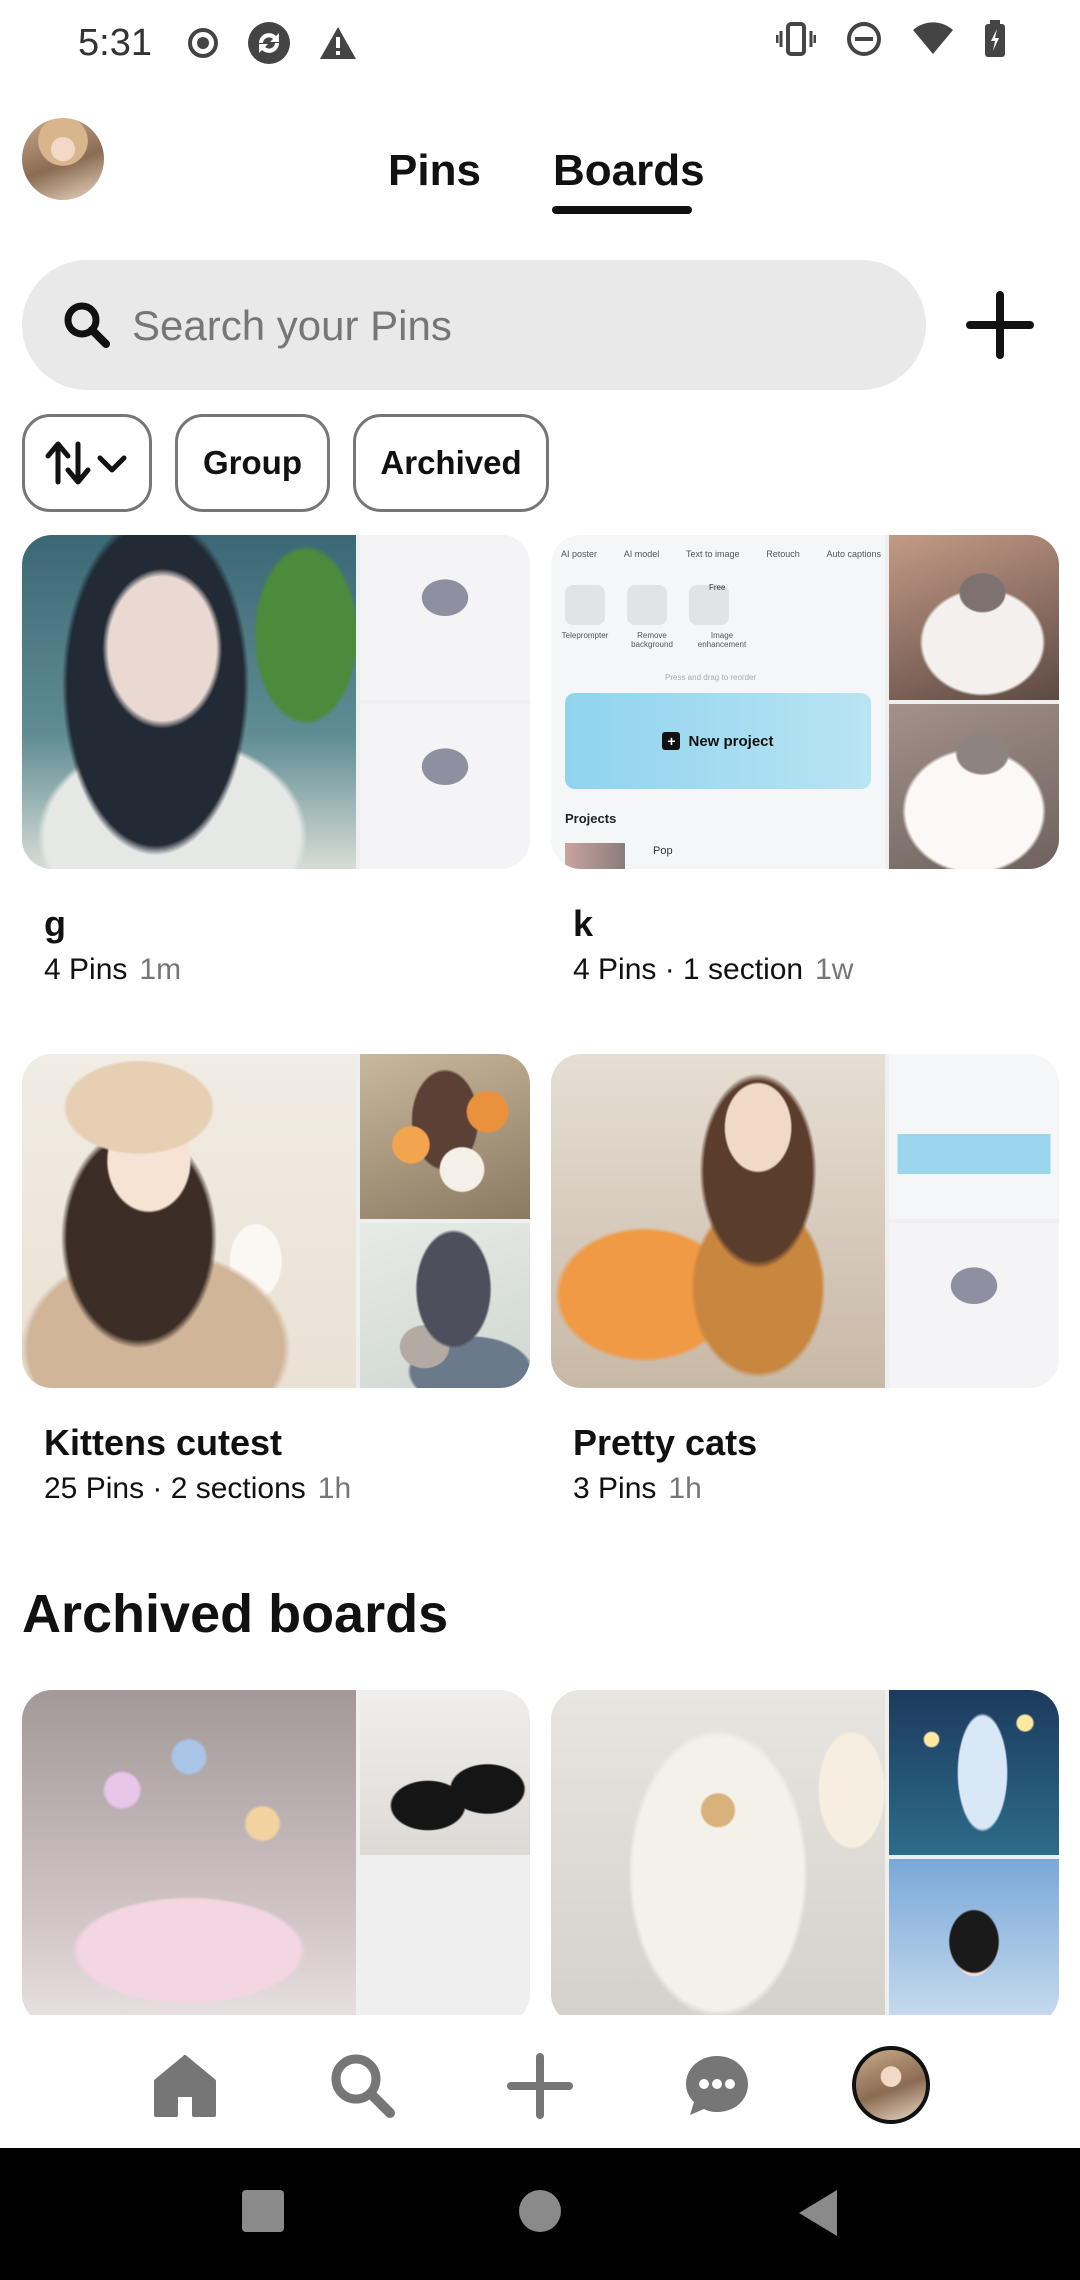 The image size is (1080, 2280). I want to click on board-updated-time: 1w, so click(834, 969).